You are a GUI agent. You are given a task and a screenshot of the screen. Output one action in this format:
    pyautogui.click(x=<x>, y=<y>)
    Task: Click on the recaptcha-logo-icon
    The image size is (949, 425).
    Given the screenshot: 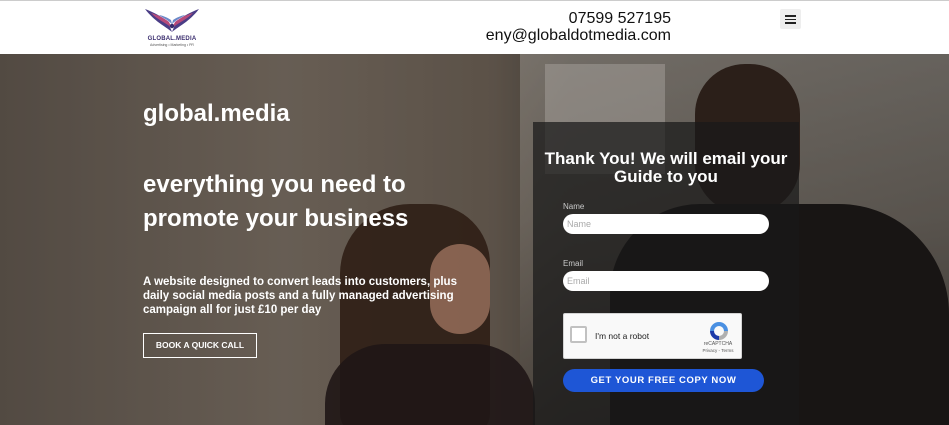 What is the action you would take?
    pyautogui.click(x=719, y=331)
    